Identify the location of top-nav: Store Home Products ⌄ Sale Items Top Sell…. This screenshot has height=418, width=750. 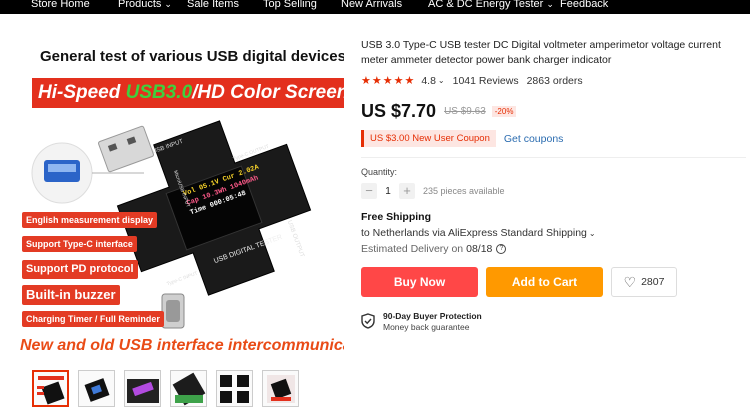
(375, 7).